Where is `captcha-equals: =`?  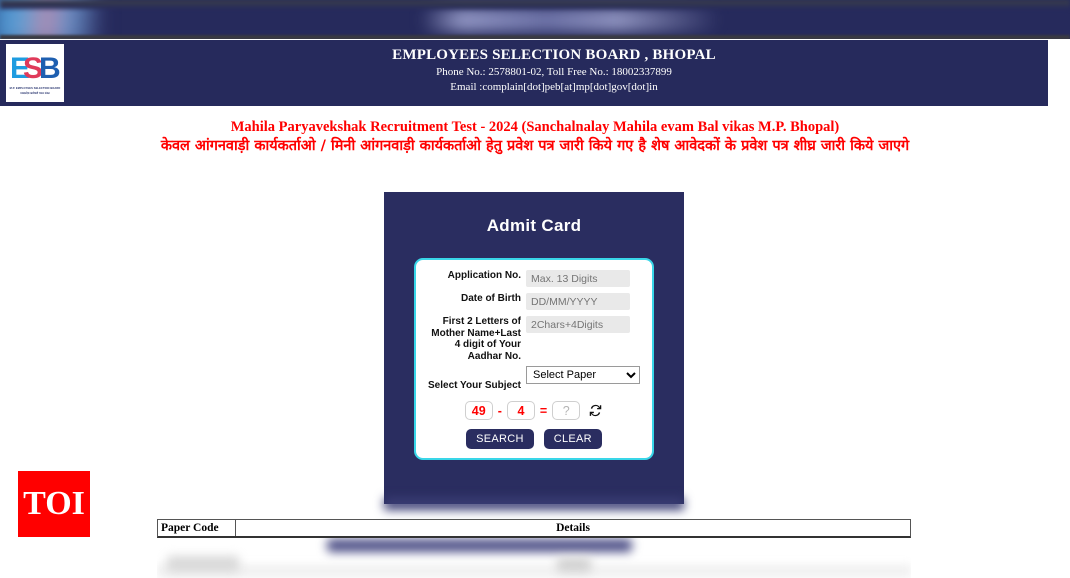 captcha-equals: = is located at coordinates (543, 410).